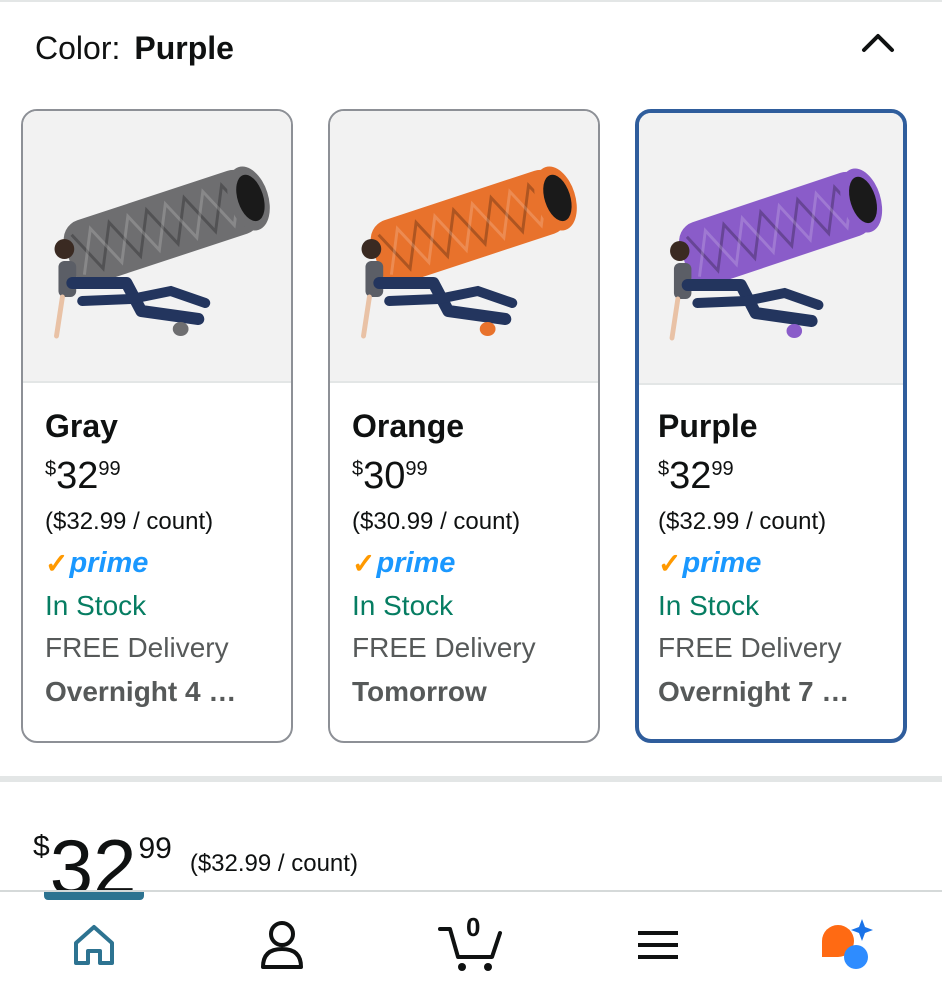 This screenshot has width=942, height=1002. I want to click on nav-rufus, so click(846, 945).